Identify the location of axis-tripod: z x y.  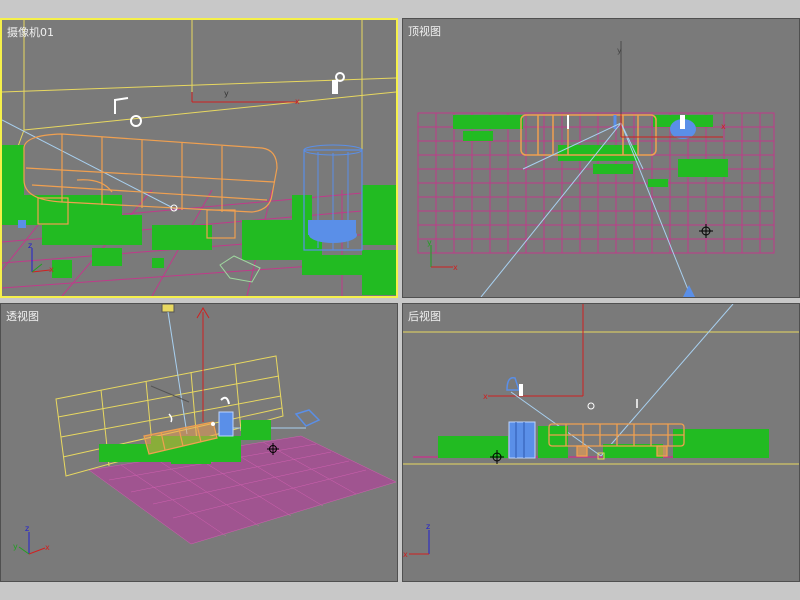
(31, 539).